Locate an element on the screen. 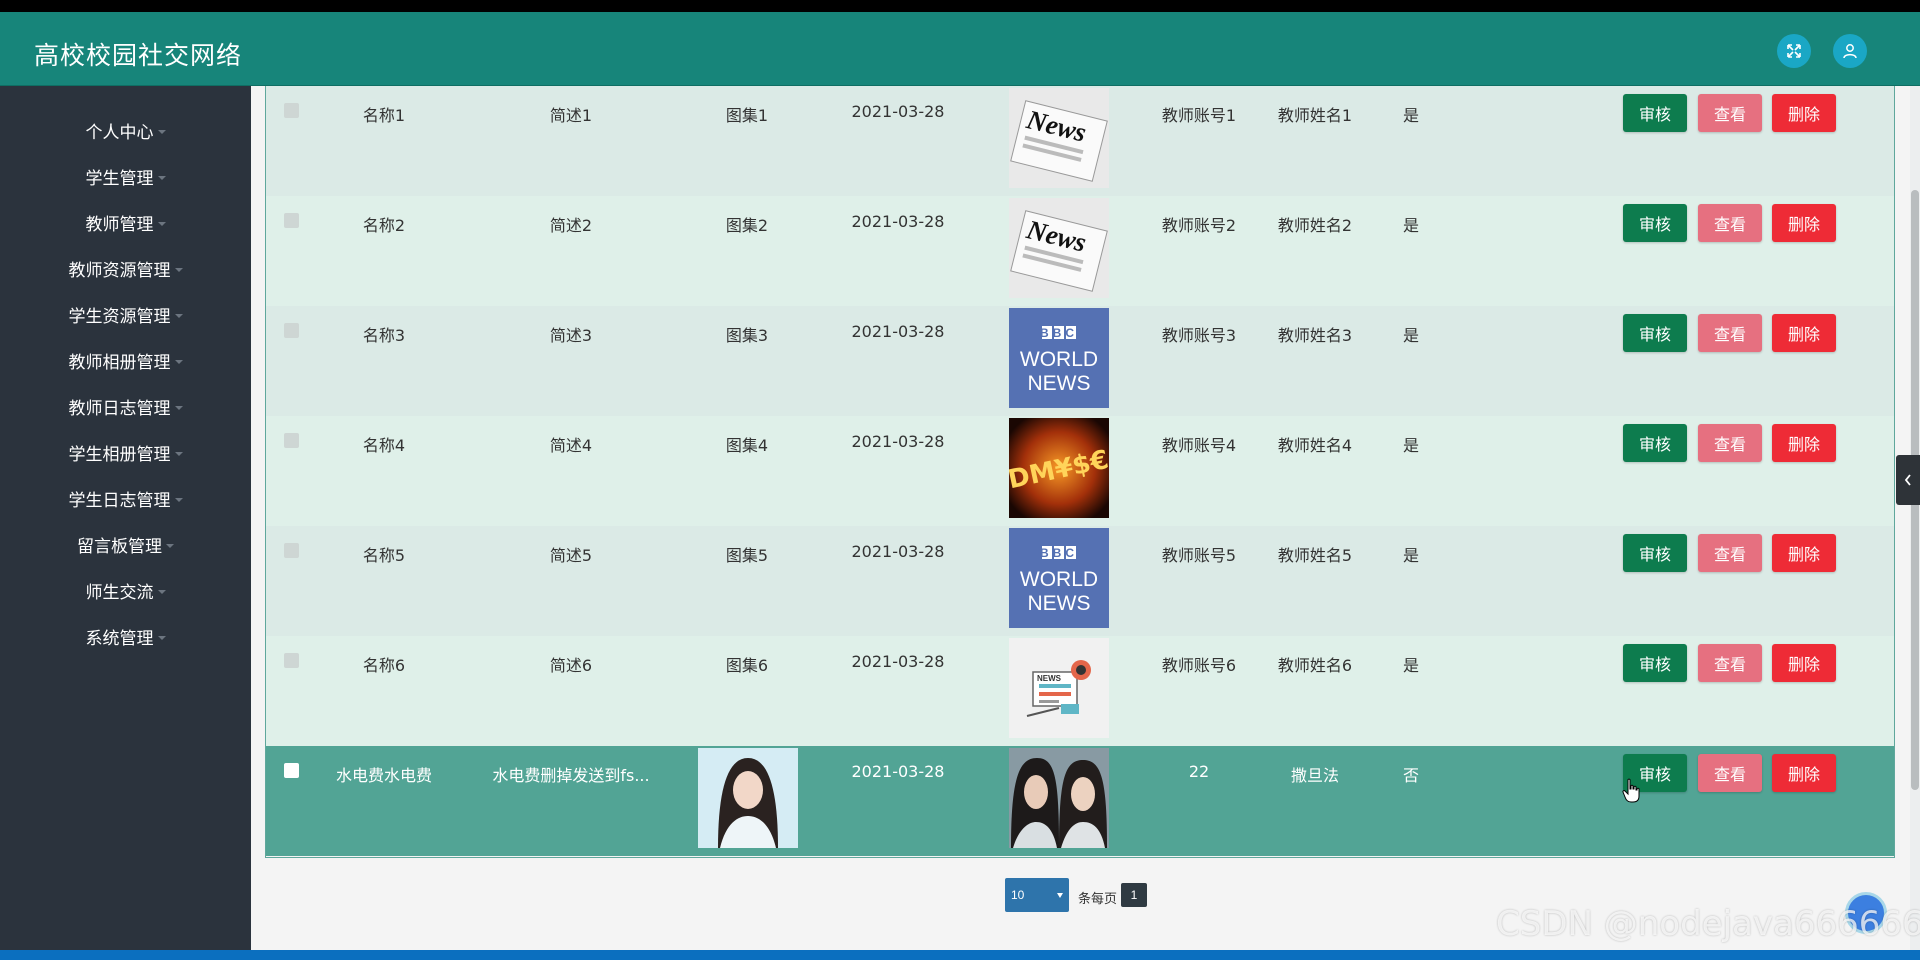 This screenshot has width=1920, height=960. sidebar-item-label: 师生交流 is located at coordinates (119, 592).